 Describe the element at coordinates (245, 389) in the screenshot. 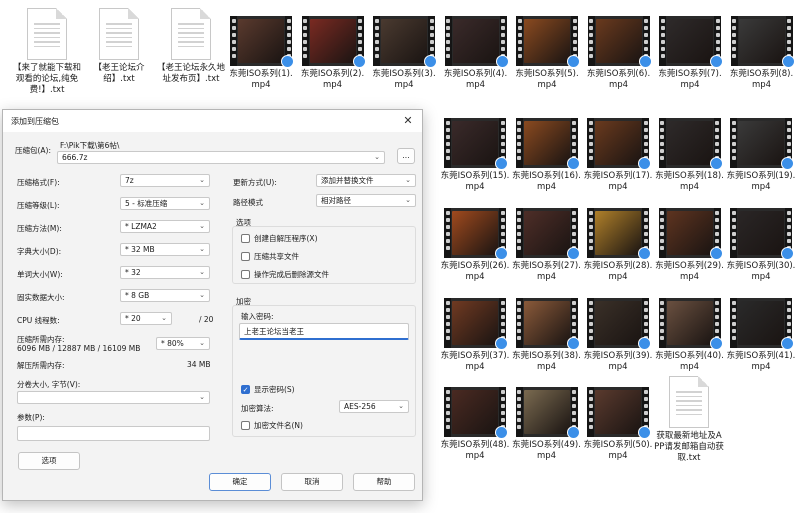

I see `check-icon: ✓` at that location.